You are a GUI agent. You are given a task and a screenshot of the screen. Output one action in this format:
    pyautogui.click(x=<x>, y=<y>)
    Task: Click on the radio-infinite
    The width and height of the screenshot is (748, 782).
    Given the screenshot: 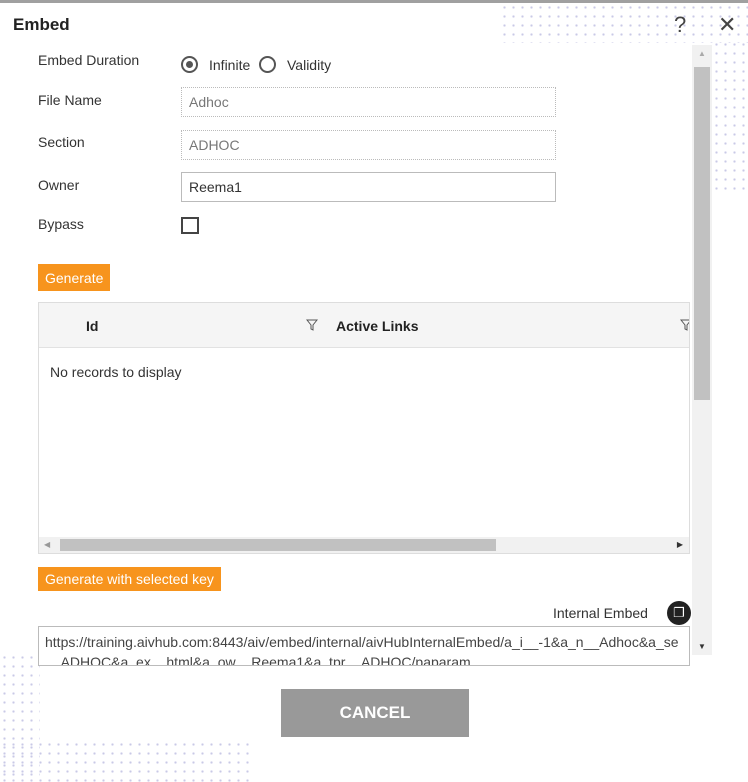 What is the action you would take?
    pyautogui.click(x=189, y=64)
    